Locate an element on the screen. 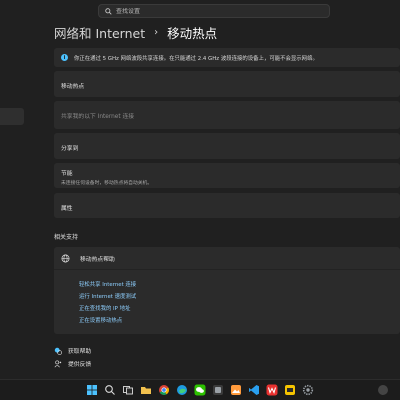 The height and width of the screenshot is (400, 400). task-view-icon is located at coordinates (128, 390).